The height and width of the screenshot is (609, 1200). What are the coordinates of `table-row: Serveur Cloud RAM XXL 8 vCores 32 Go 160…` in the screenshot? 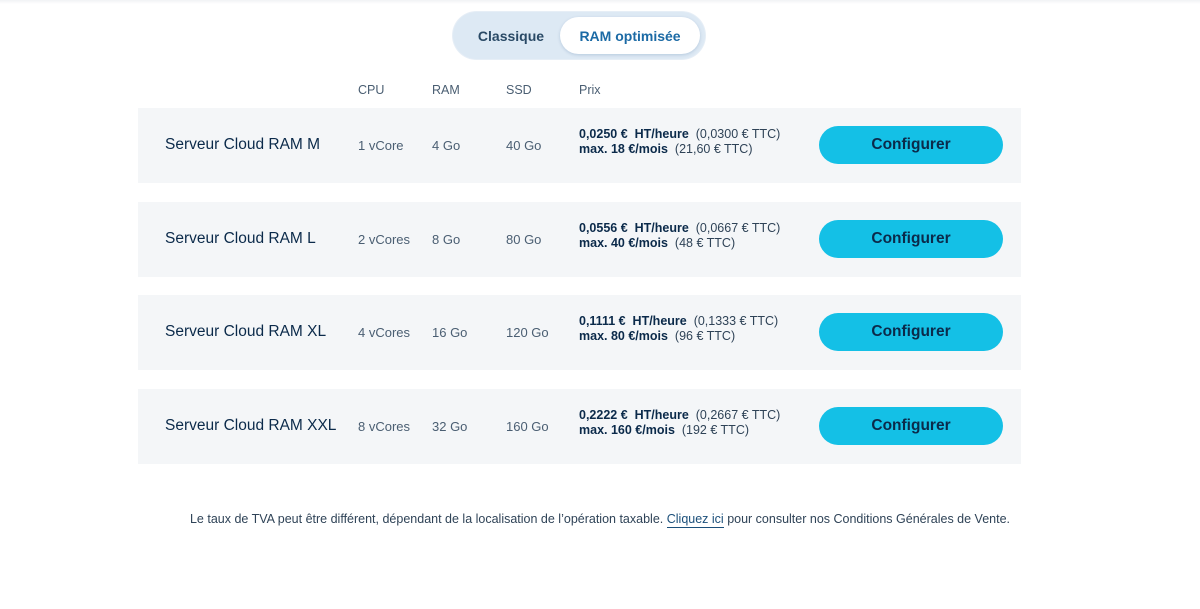 It's located at (579, 426).